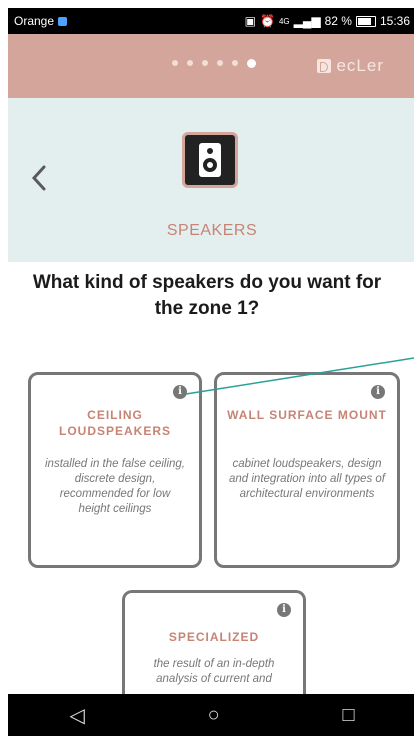  Describe the element at coordinates (284, 21) in the screenshot. I see `network-type: 4G` at that location.